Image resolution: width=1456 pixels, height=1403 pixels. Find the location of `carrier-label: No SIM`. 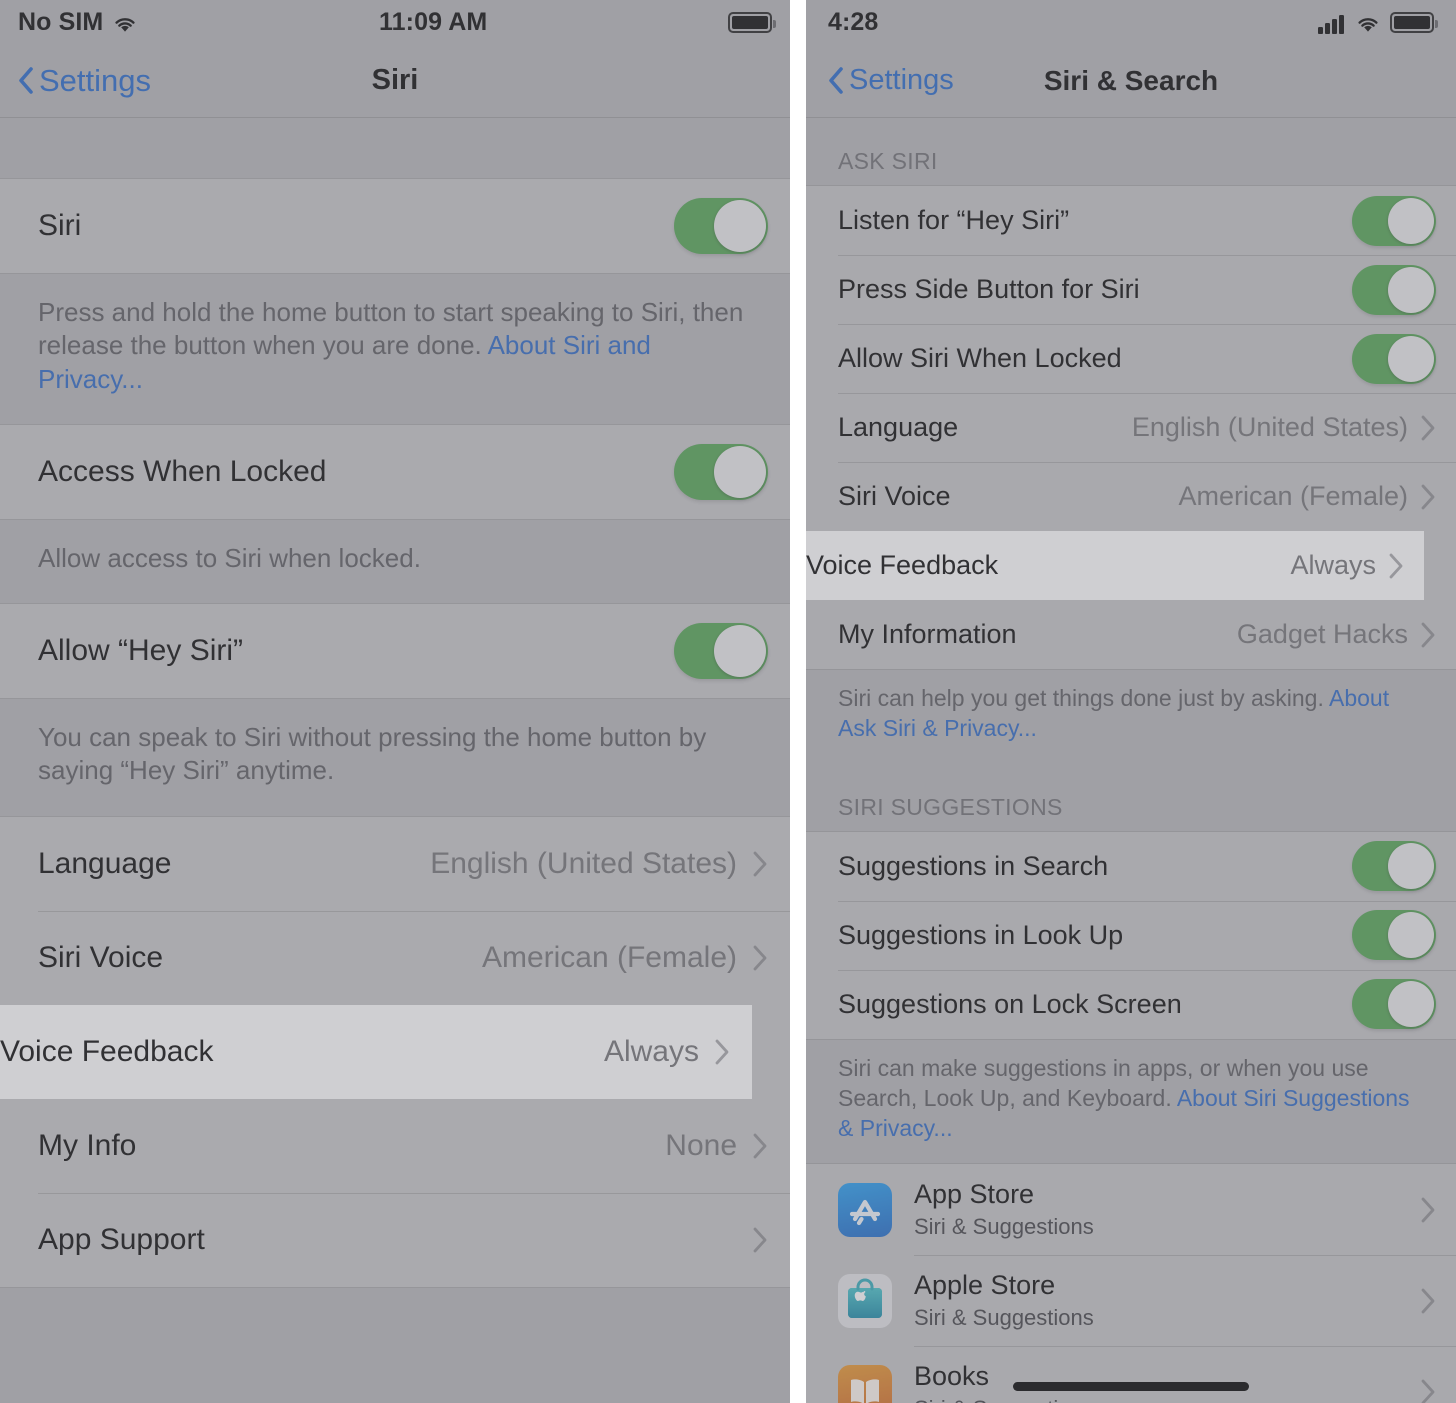

carrier-label: No SIM is located at coordinates (61, 21).